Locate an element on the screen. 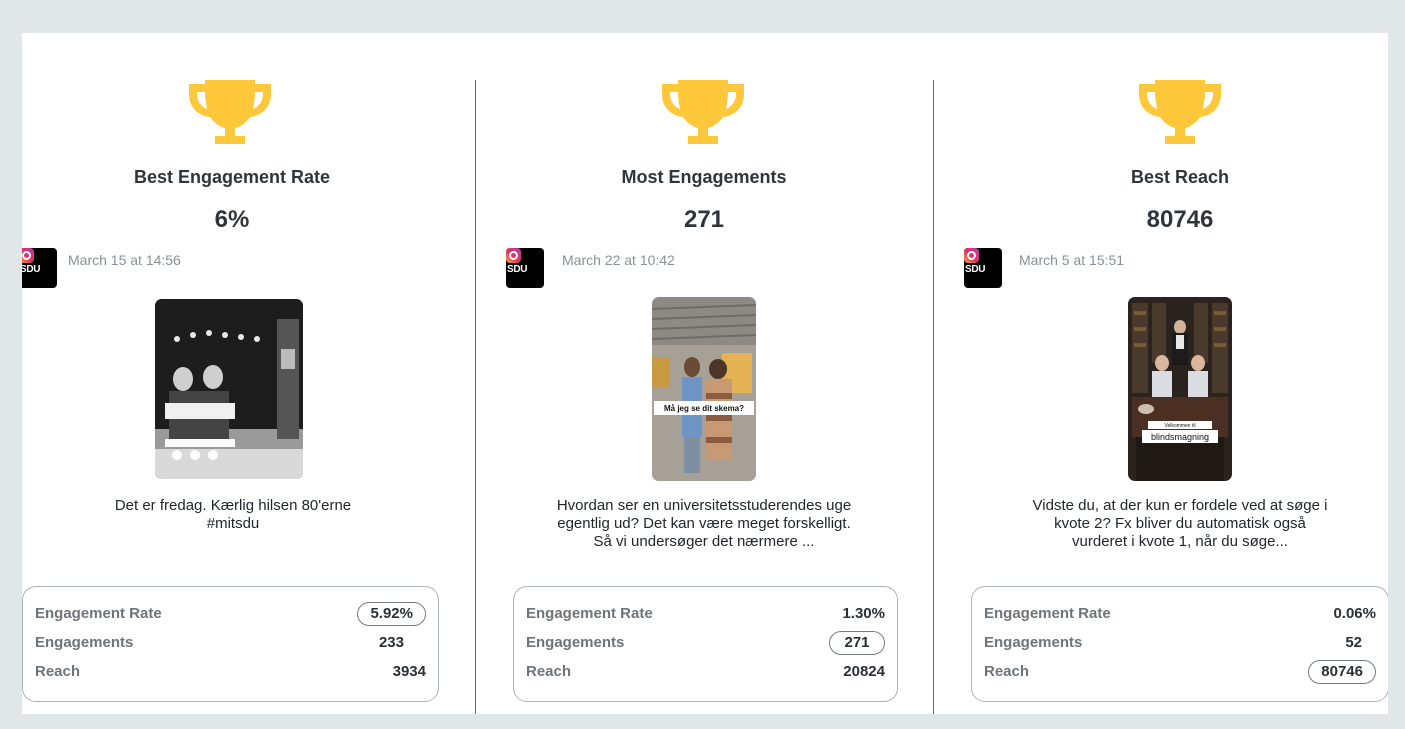  post-date: March 15 at 14:56 is located at coordinates (124, 260).